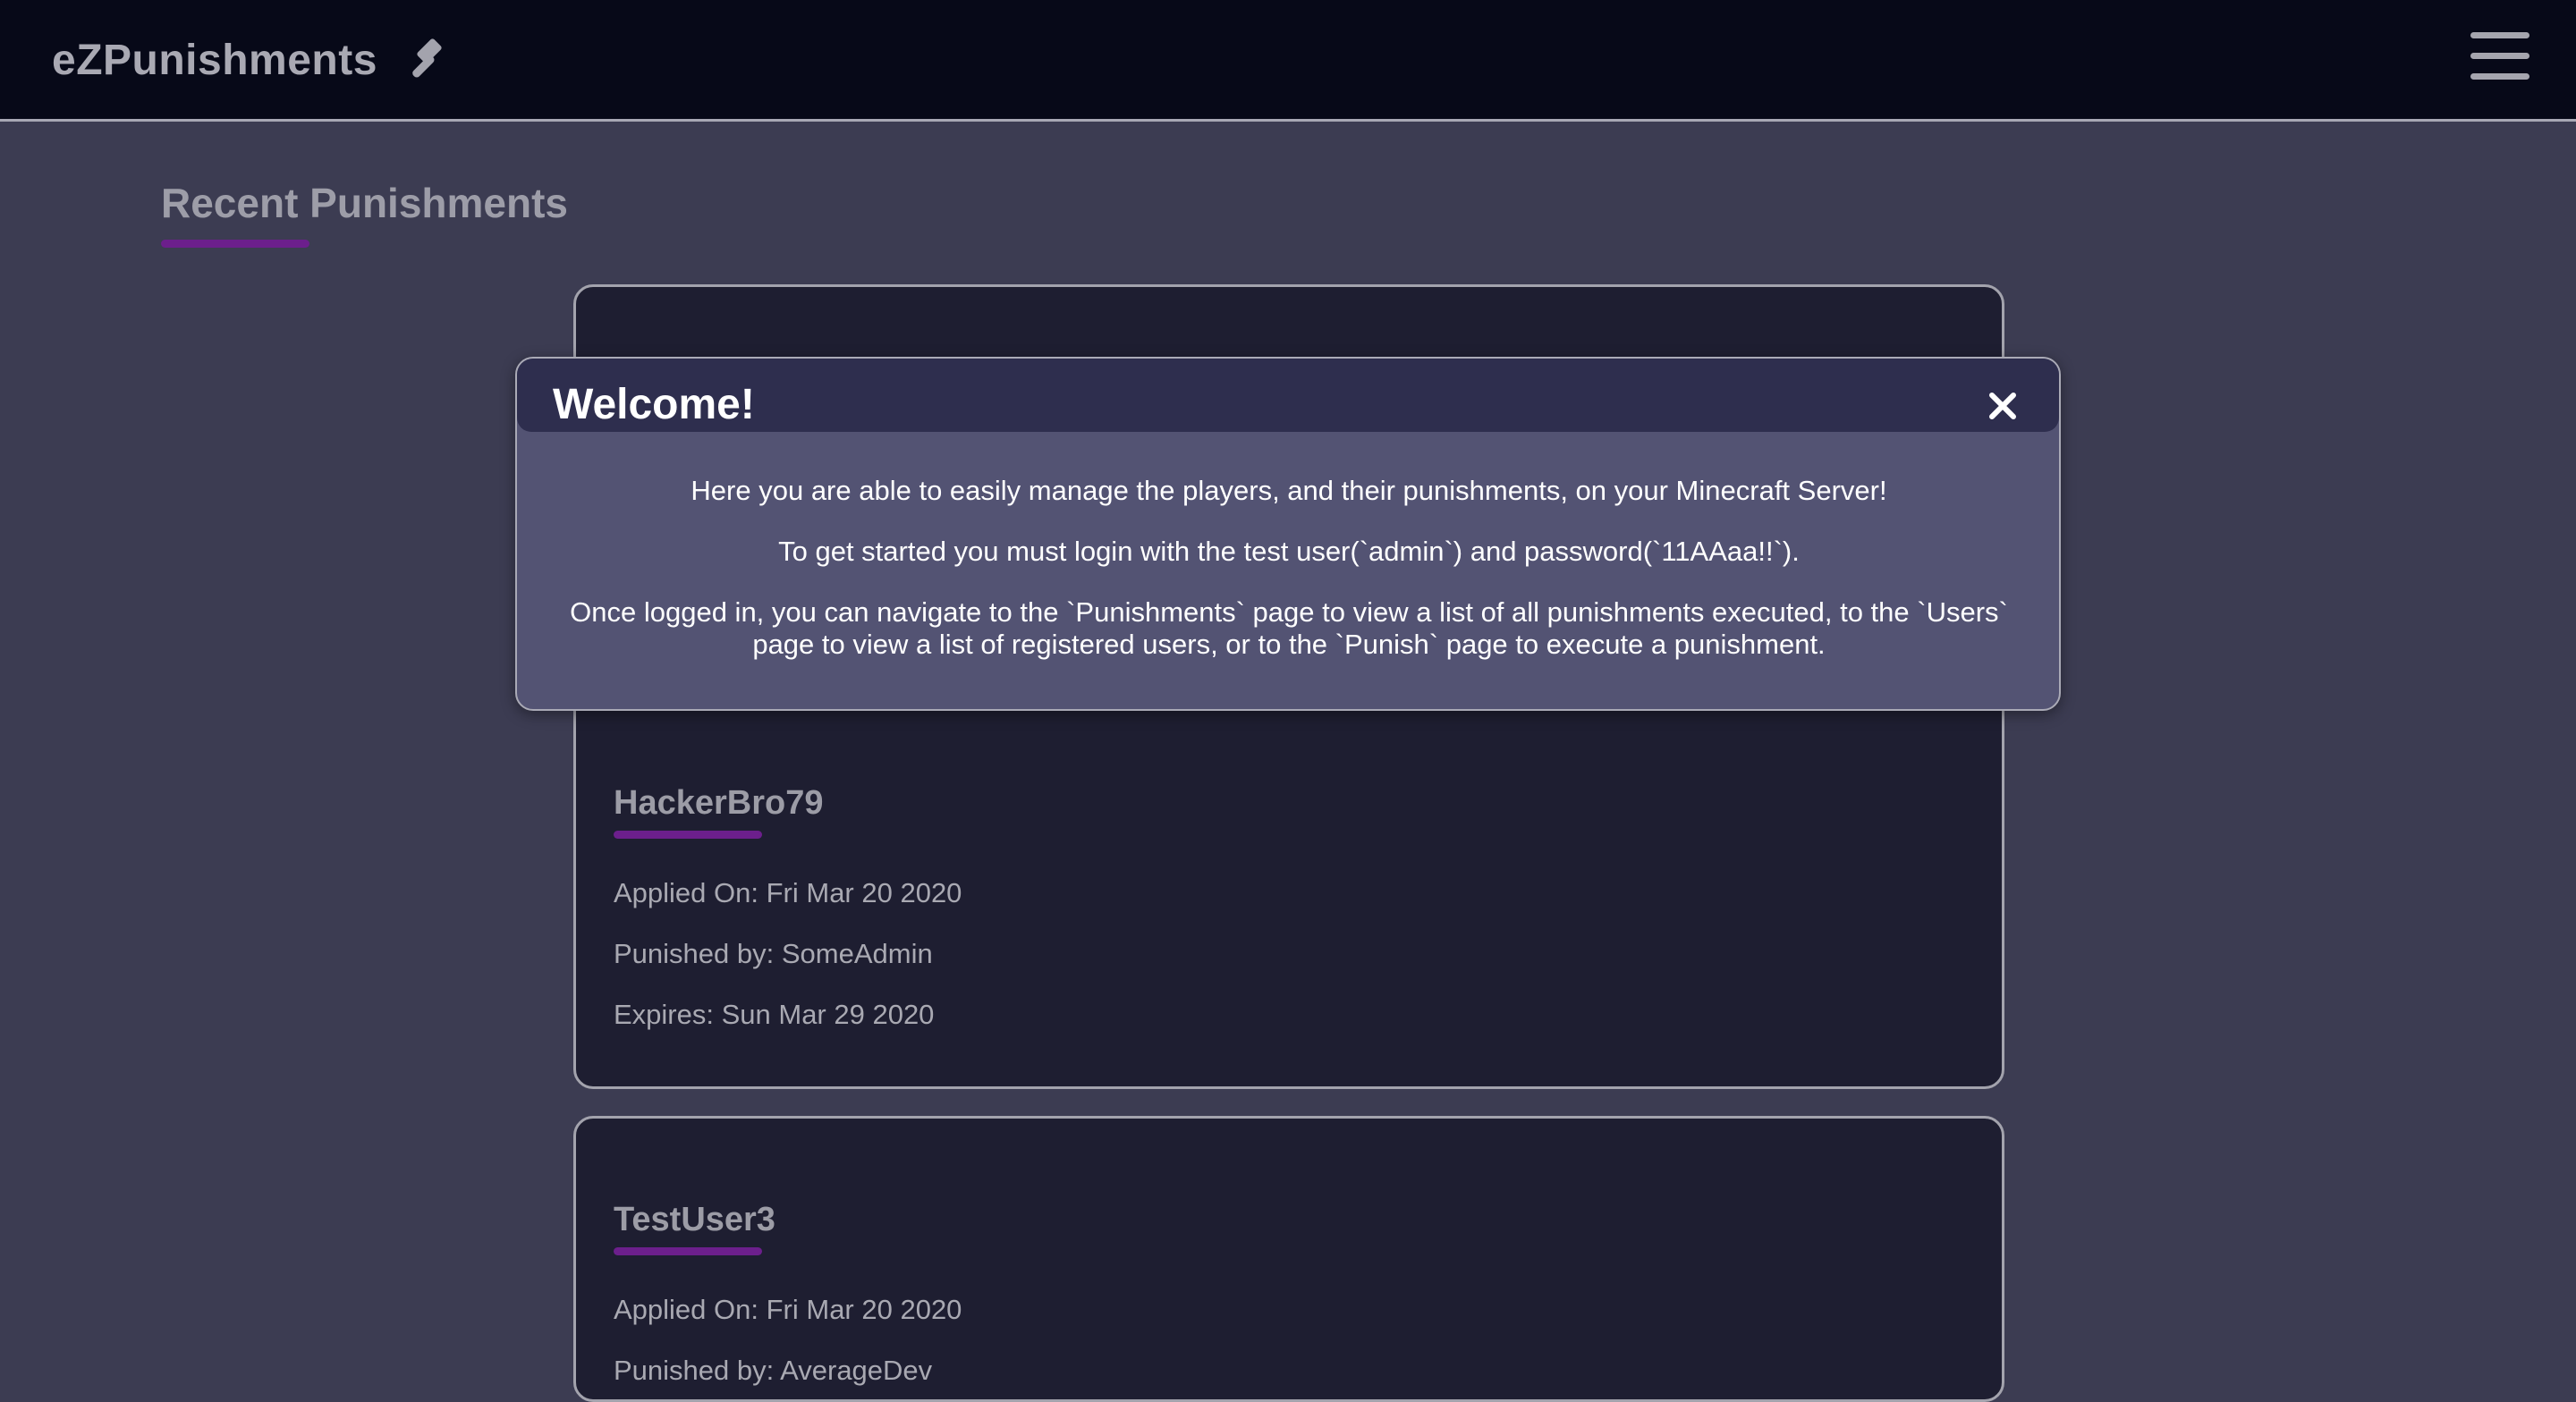 The image size is (2576, 1402). Describe the element at coordinates (694, 1220) in the screenshot. I see `punished-player-name: TestUser3` at that location.